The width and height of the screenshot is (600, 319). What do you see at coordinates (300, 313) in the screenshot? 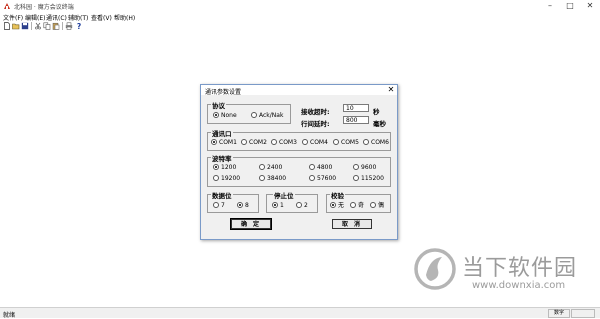
I see `status-bar: 就绪 数字` at bounding box center [300, 313].